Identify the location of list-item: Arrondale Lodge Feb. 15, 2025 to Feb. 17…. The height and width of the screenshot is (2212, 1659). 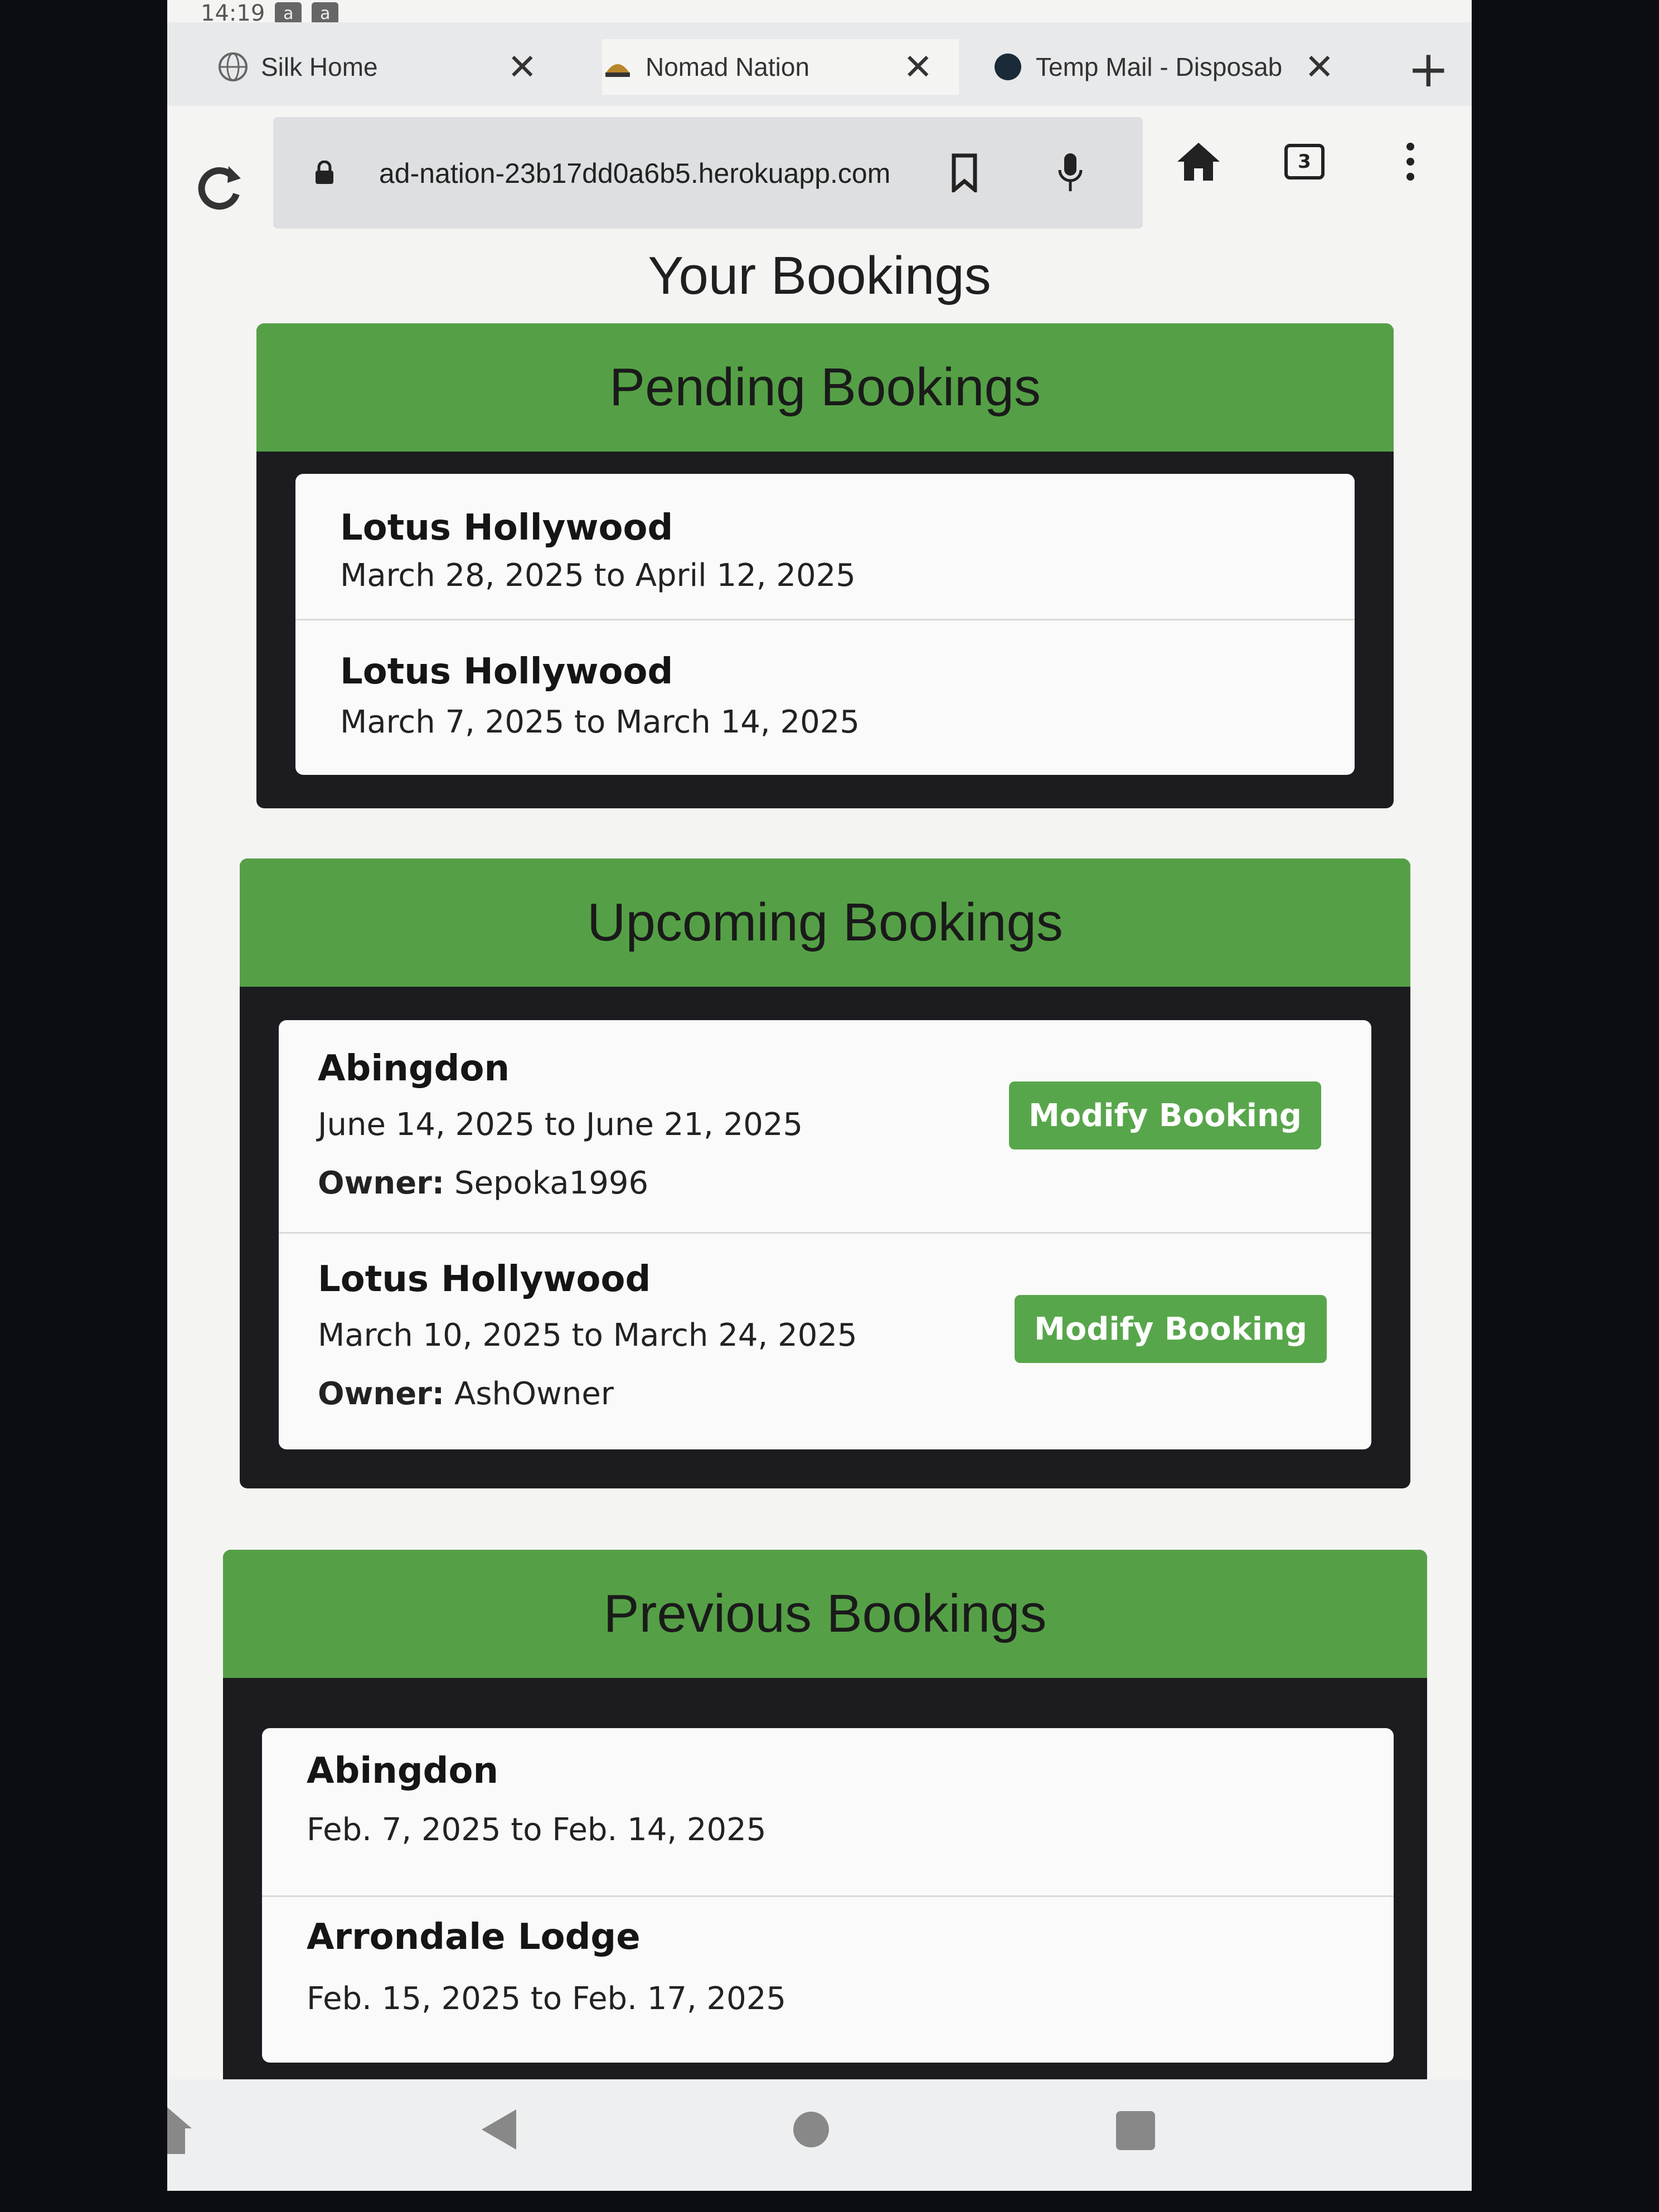
(828, 1980).